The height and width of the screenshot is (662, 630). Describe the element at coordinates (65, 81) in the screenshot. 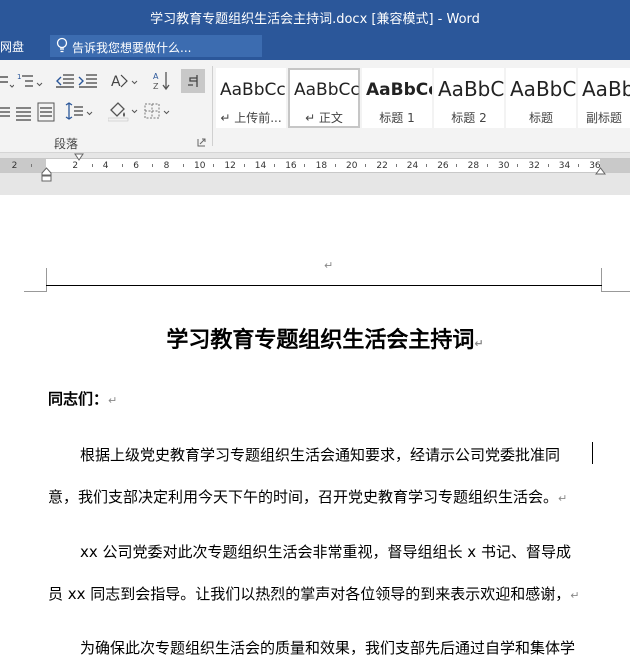

I see `decrease-indent-icon` at that location.